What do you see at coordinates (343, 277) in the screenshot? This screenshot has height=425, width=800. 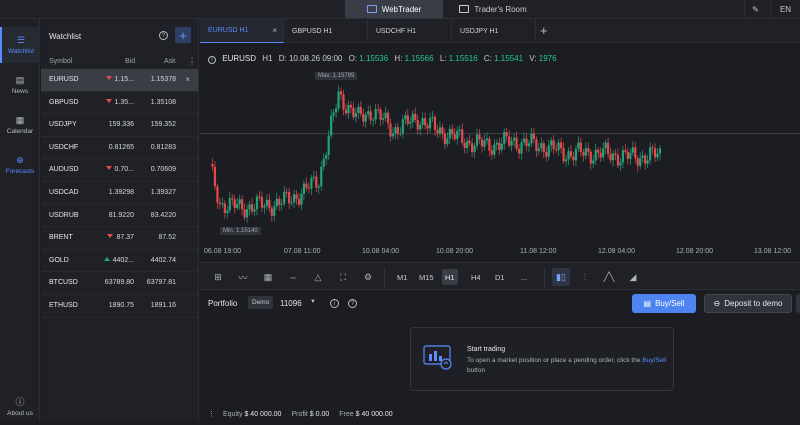 I see `zoom-fit-icon: ⛶` at bounding box center [343, 277].